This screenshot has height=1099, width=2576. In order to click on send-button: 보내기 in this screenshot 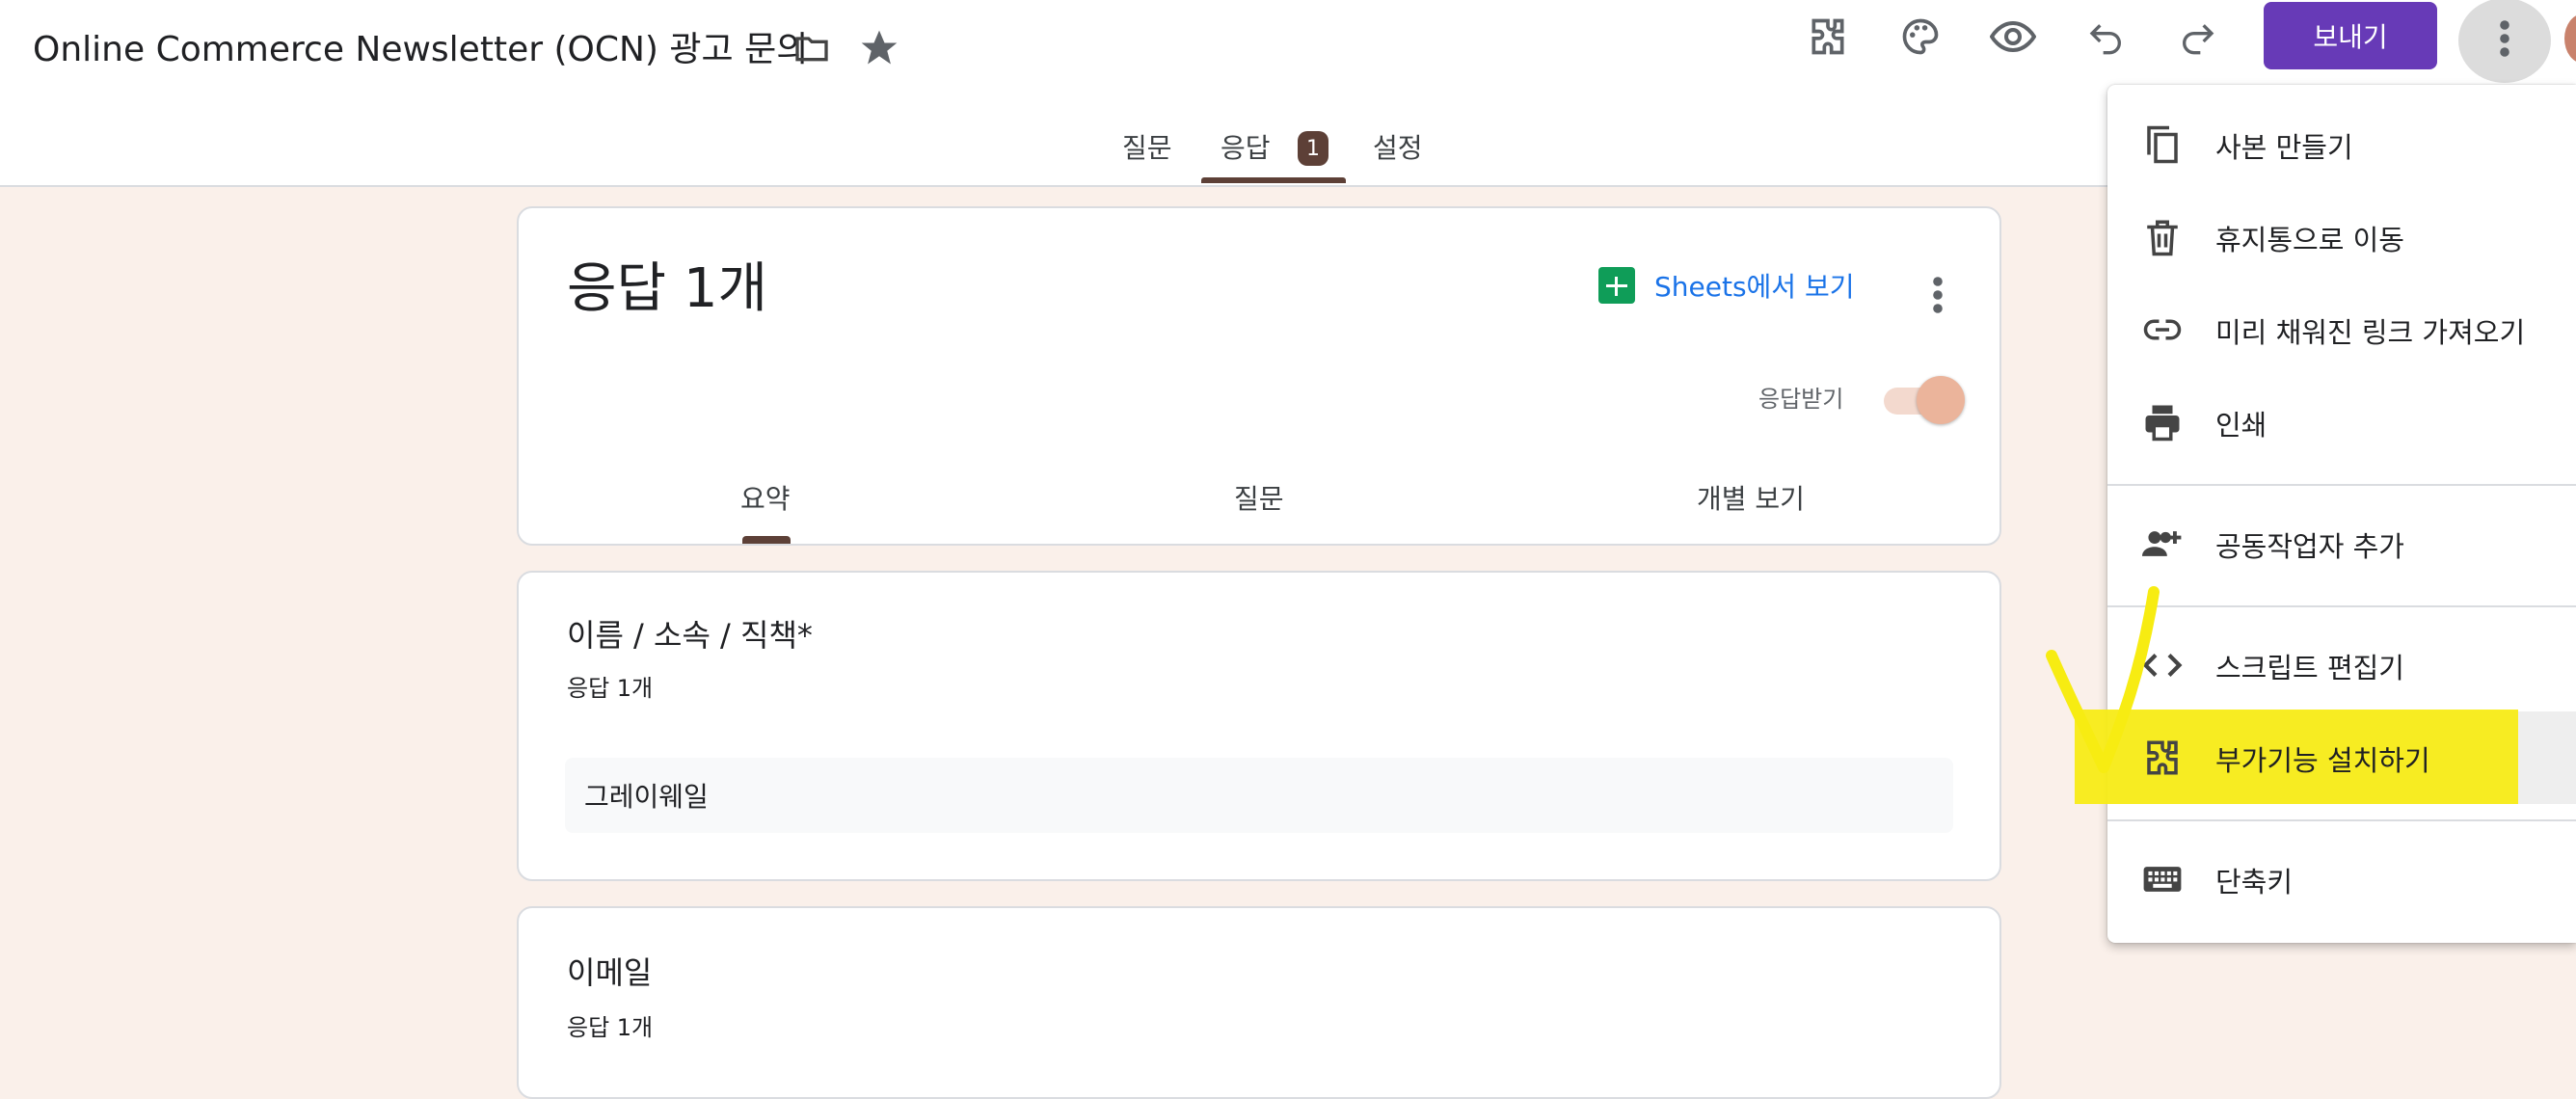, I will do `click(2351, 35)`.